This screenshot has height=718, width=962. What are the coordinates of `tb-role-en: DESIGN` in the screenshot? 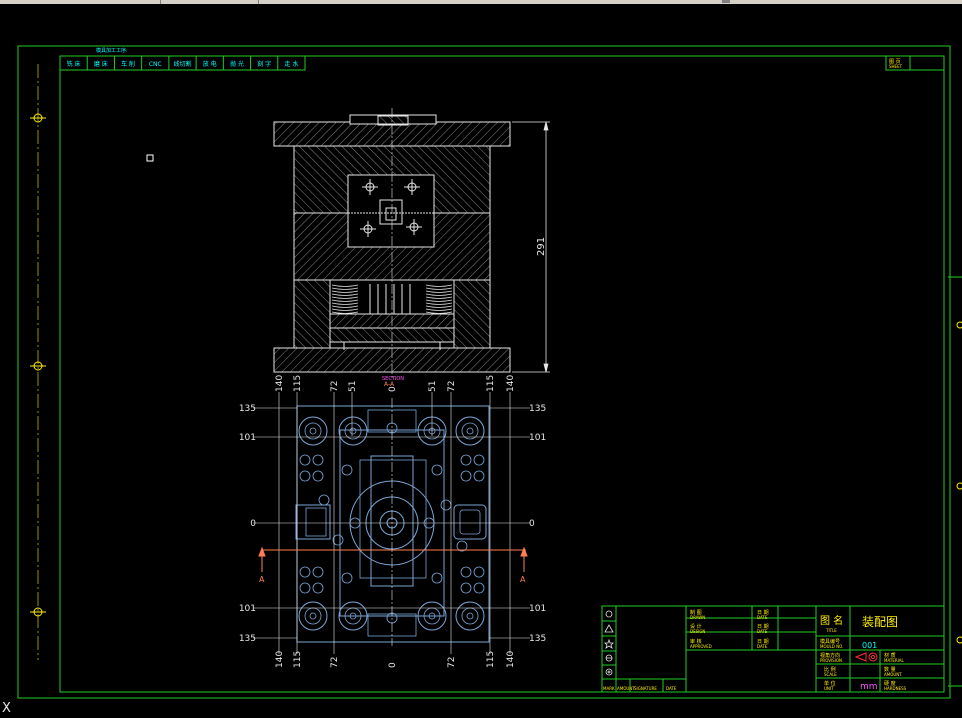 It's located at (697, 631).